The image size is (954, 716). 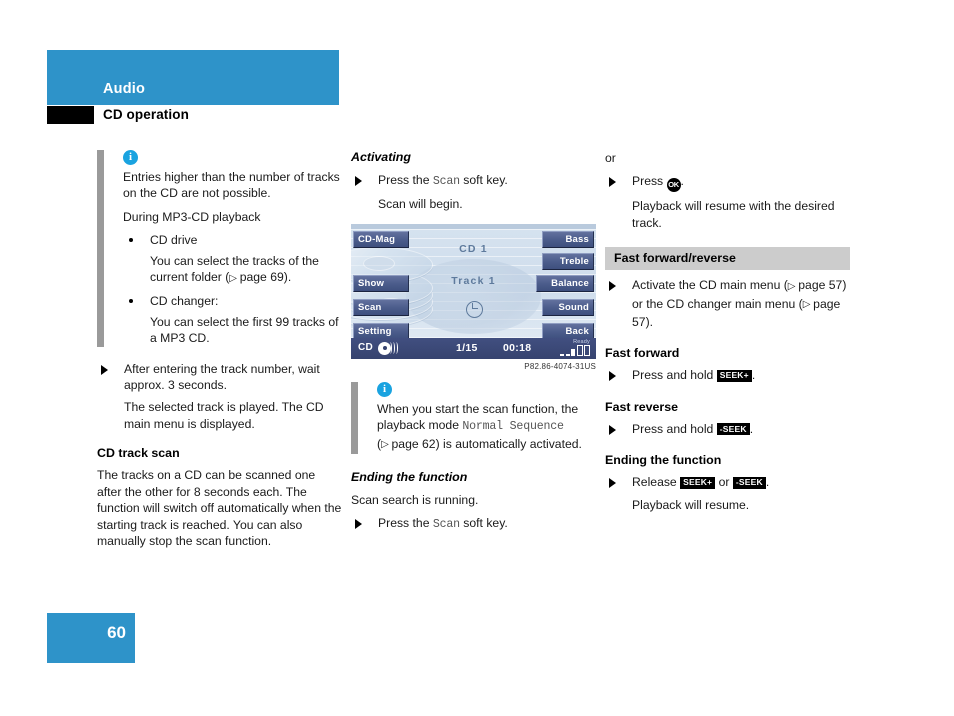 What do you see at coordinates (138, 453) in the screenshot?
I see `heading-cd-track-scan: CD track scan` at bounding box center [138, 453].